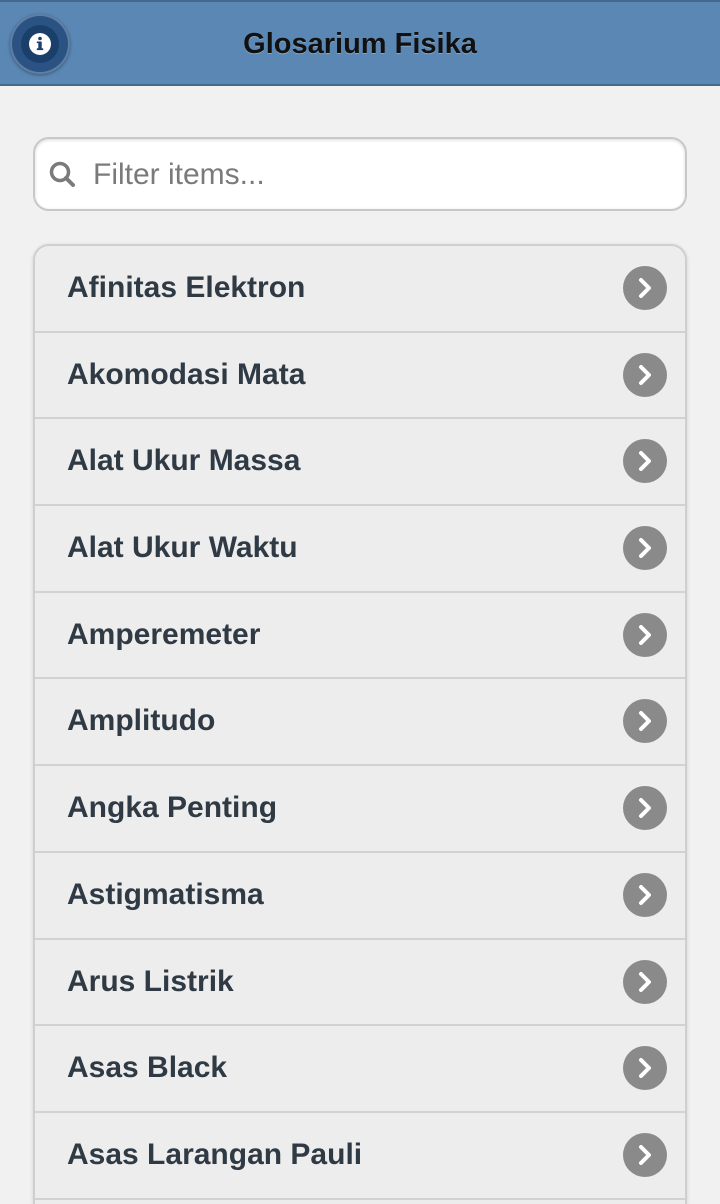  What do you see at coordinates (186, 287) in the screenshot?
I see `list-item-label: Afinitas Elektron` at bounding box center [186, 287].